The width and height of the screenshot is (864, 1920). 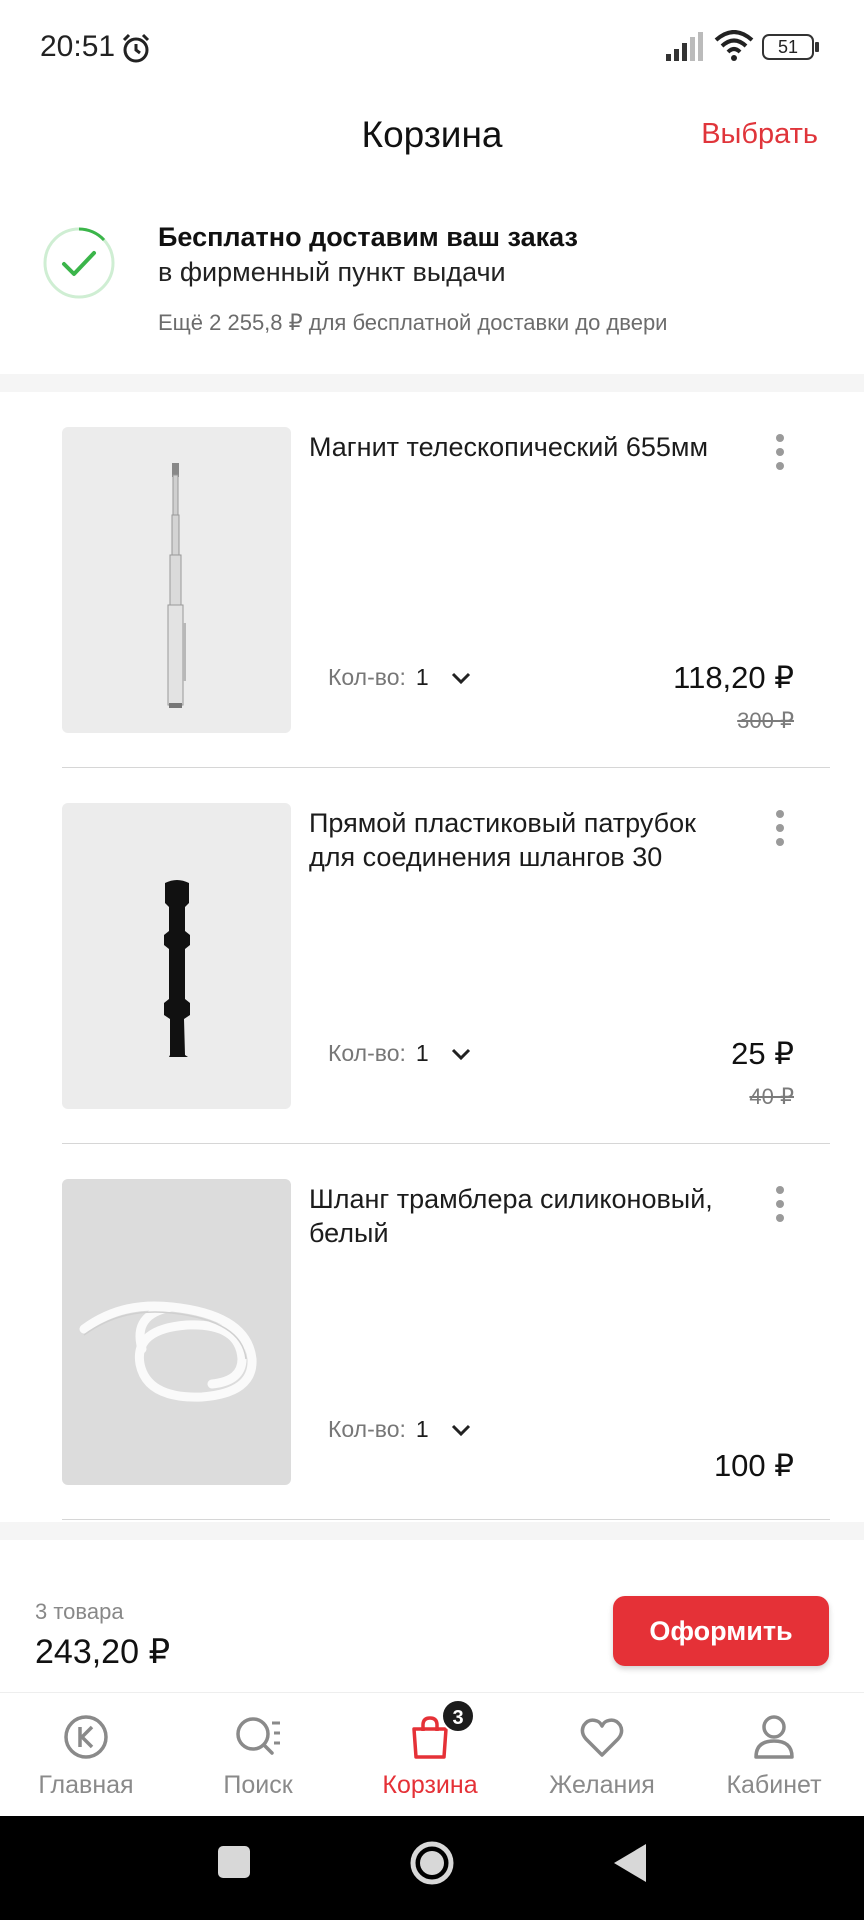 What do you see at coordinates (430, 1785) in the screenshot?
I see `nav-cart-label: Корзина` at bounding box center [430, 1785].